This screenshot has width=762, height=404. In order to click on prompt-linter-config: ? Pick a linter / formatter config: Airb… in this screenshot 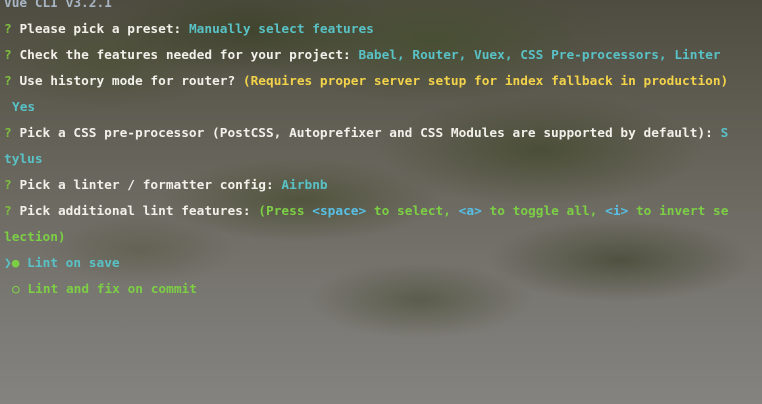, I will do `click(381, 186)`.